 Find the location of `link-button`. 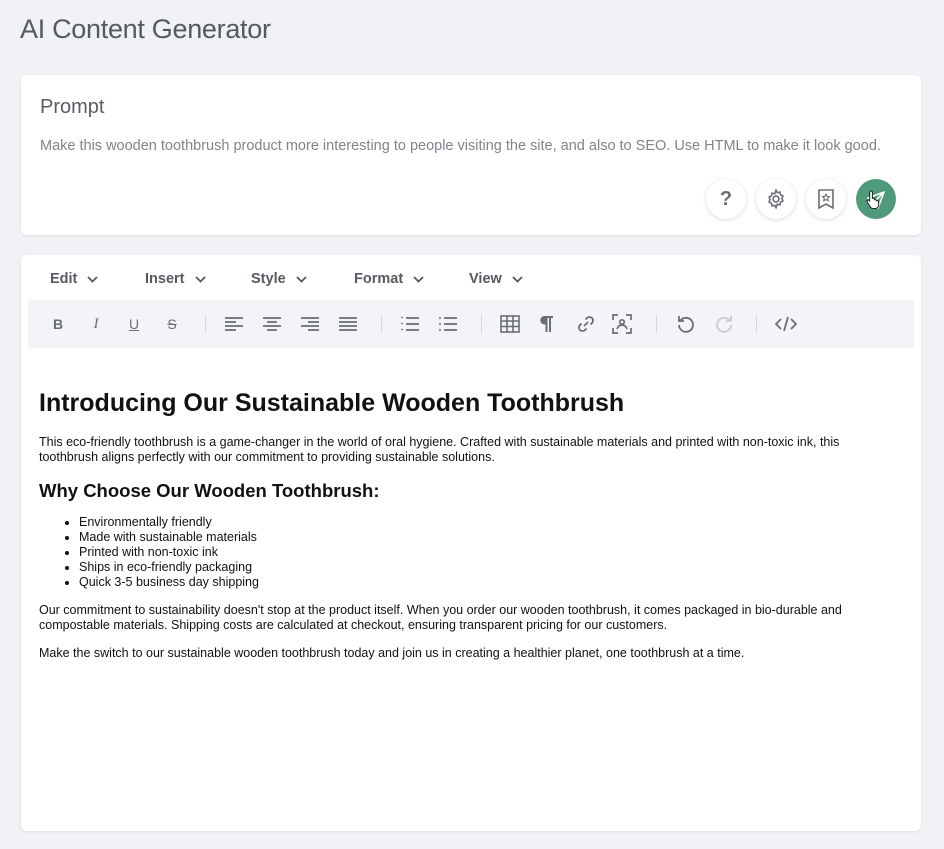

link-button is located at coordinates (586, 324).